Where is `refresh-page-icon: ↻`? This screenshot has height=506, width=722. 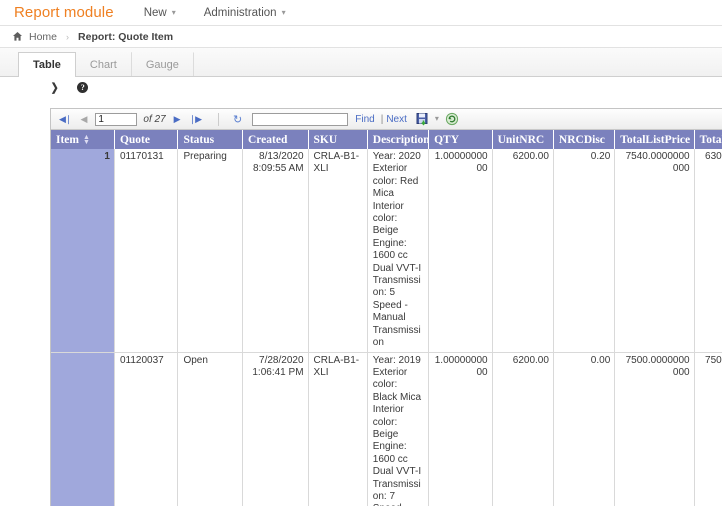
refresh-page-icon: ↻ is located at coordinates (237, 119).